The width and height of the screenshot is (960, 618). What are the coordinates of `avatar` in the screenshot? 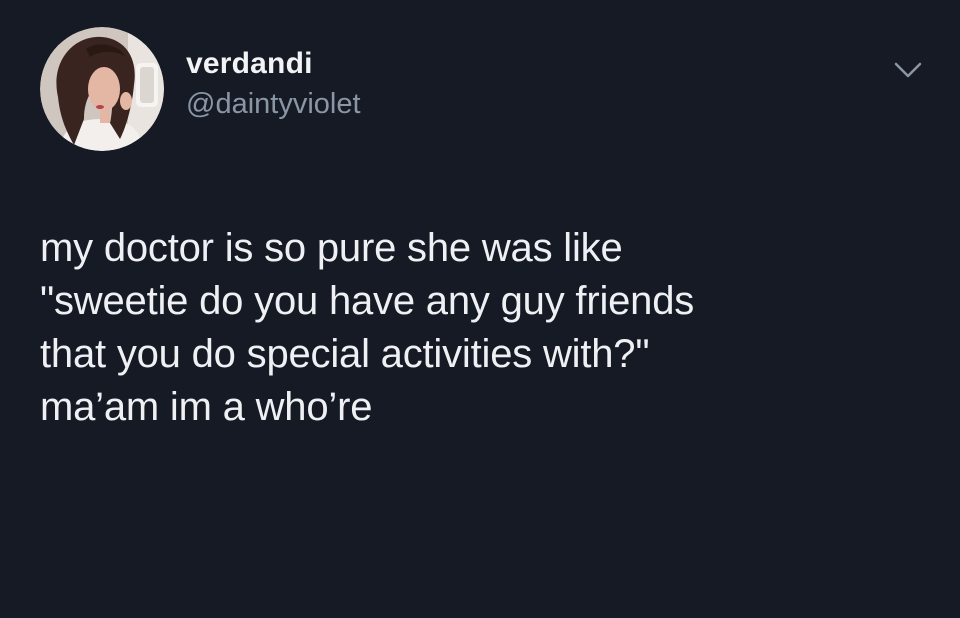 It's located at (102, 89).